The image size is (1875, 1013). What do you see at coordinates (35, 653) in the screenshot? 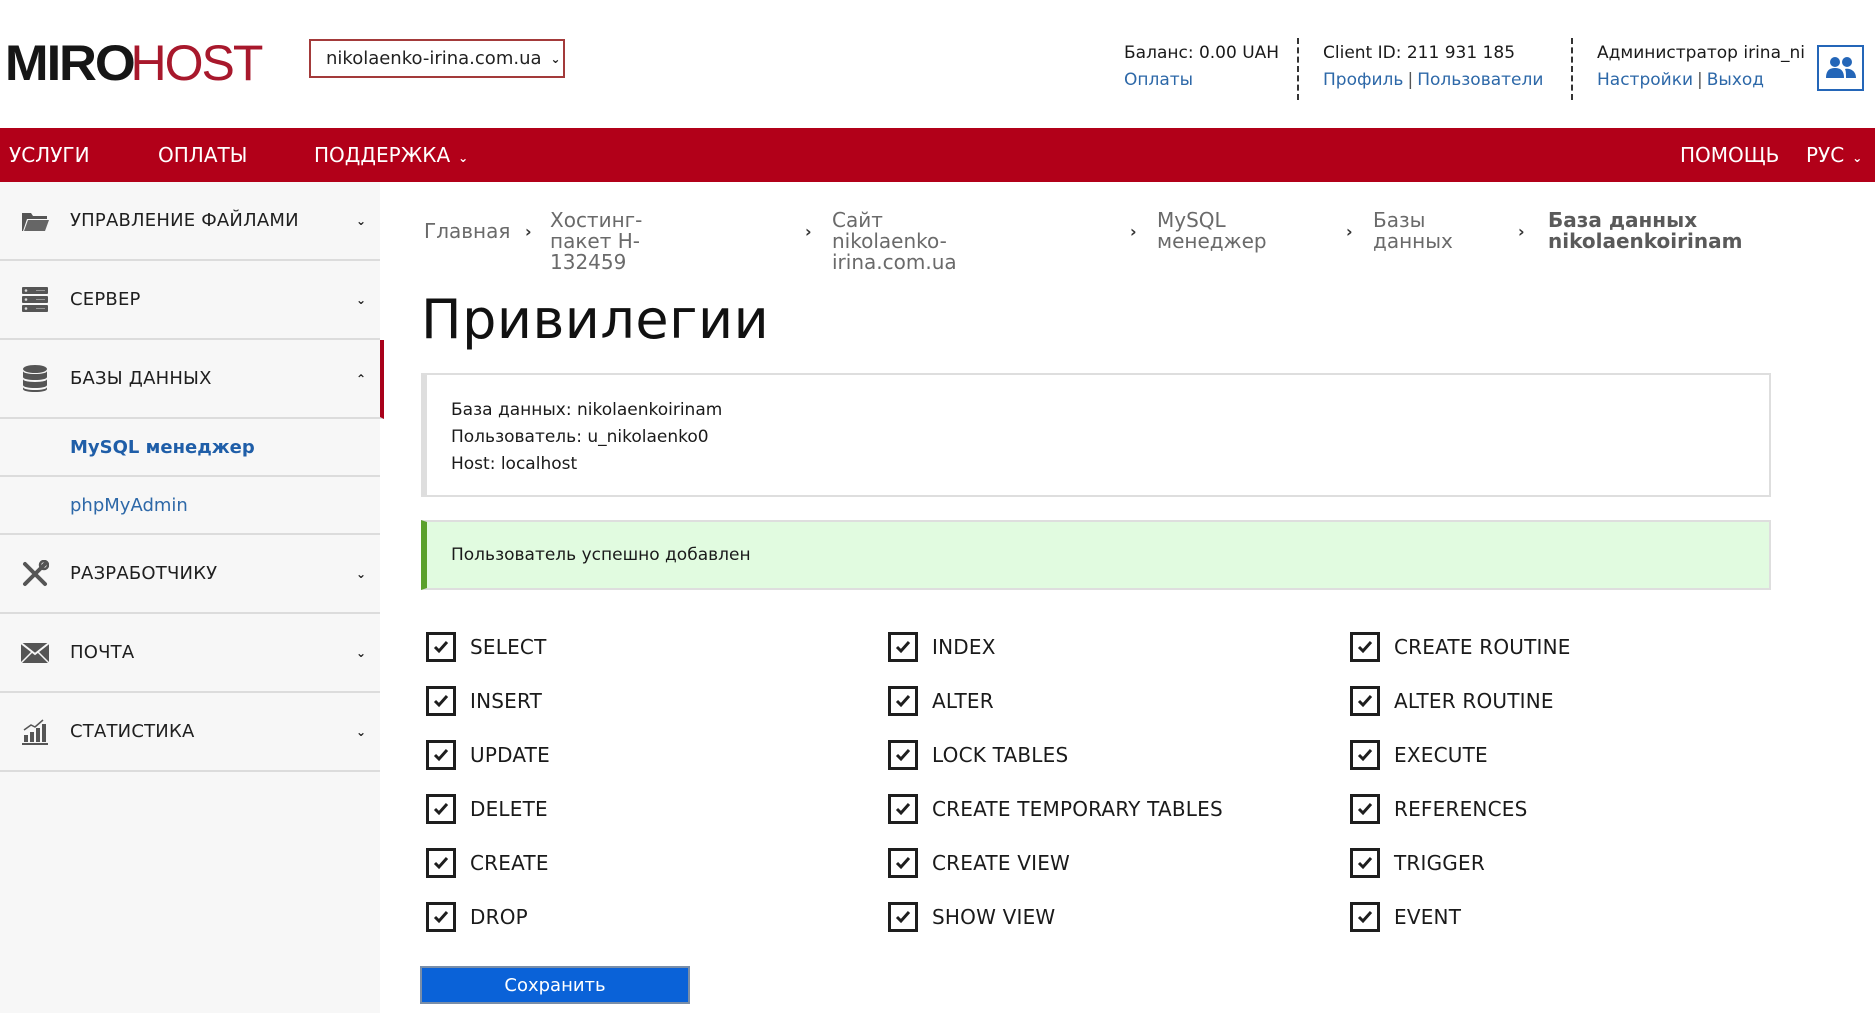
I see `mail-icon` at bounding box center [35, 653].